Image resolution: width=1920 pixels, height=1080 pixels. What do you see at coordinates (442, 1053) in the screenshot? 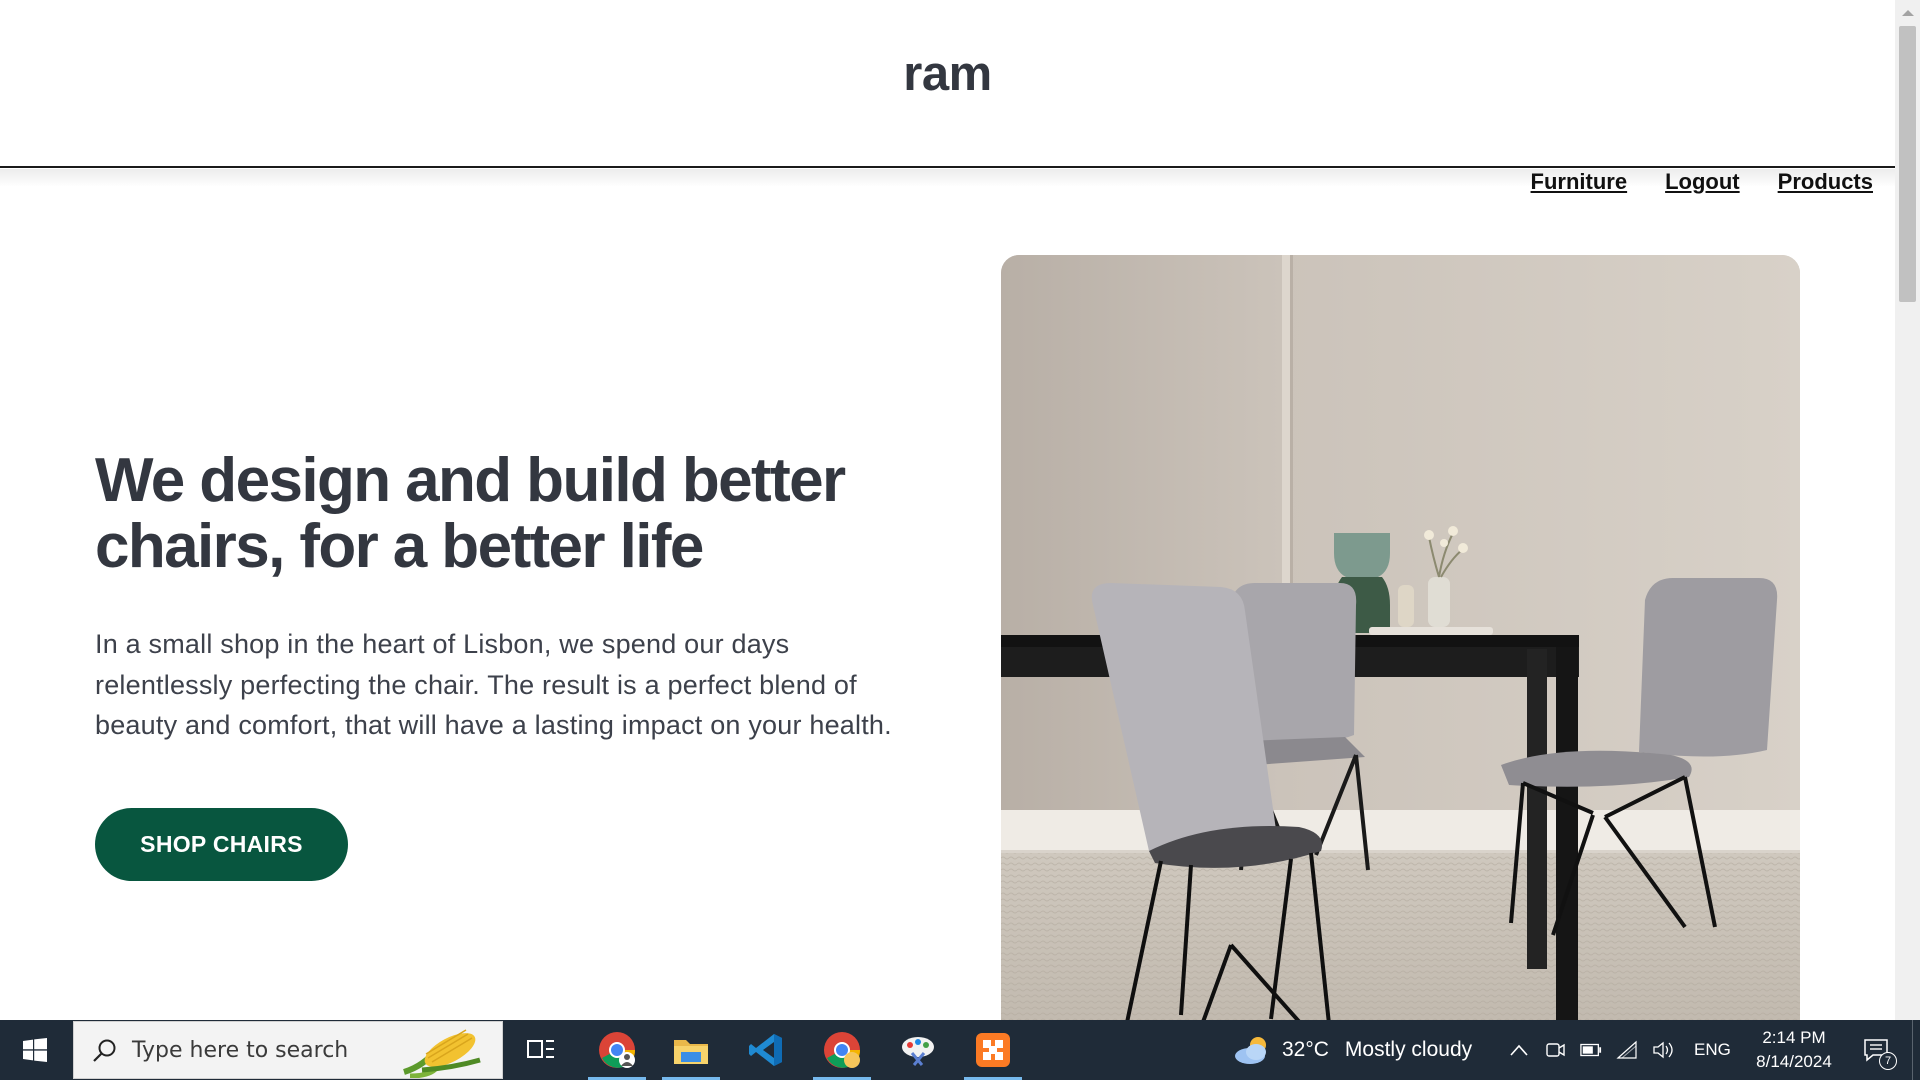
I see `corn-icon` at bounding box center [442, 1053].